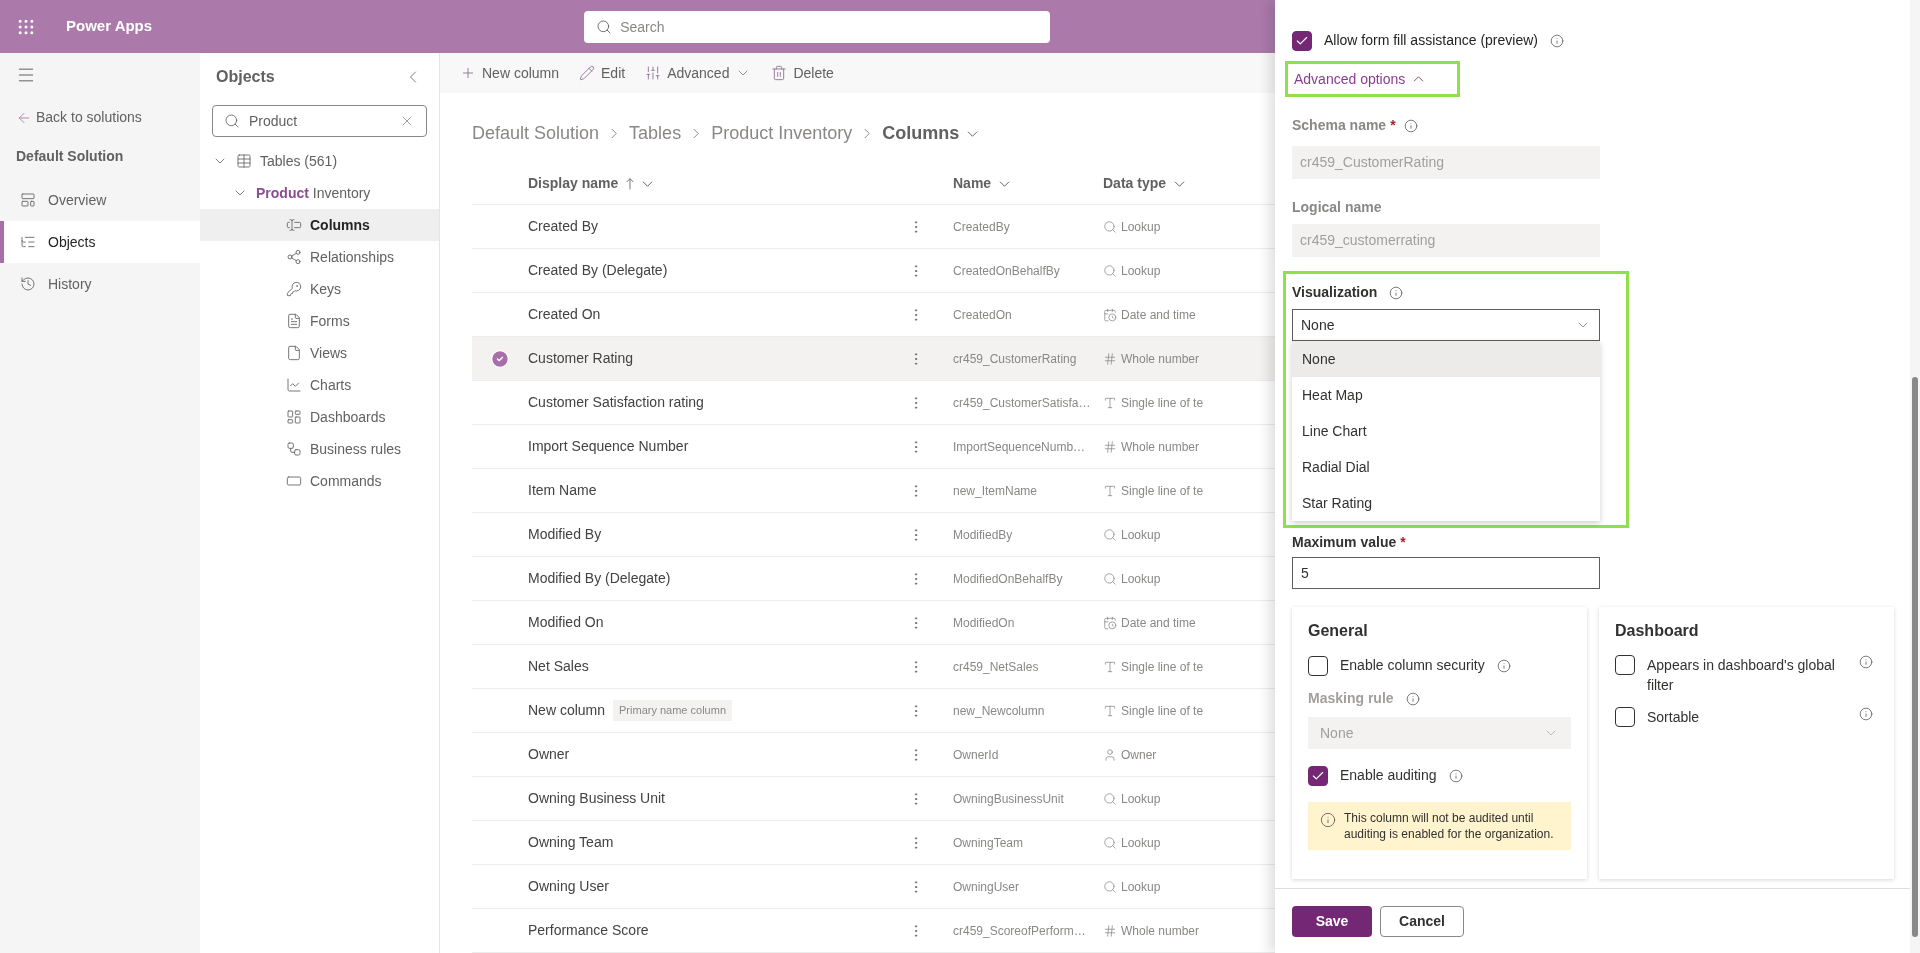 Image resolution: width=1920 pixels, height=953 pixels. What do you see at coordinates (1015, 359) in the screenshot?
I see `table-cell-text: cr459_CustomerRating` at bounding box center [1015, 359].